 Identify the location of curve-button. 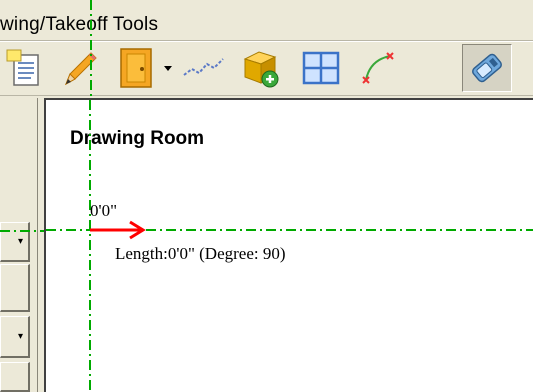
(378, 68).